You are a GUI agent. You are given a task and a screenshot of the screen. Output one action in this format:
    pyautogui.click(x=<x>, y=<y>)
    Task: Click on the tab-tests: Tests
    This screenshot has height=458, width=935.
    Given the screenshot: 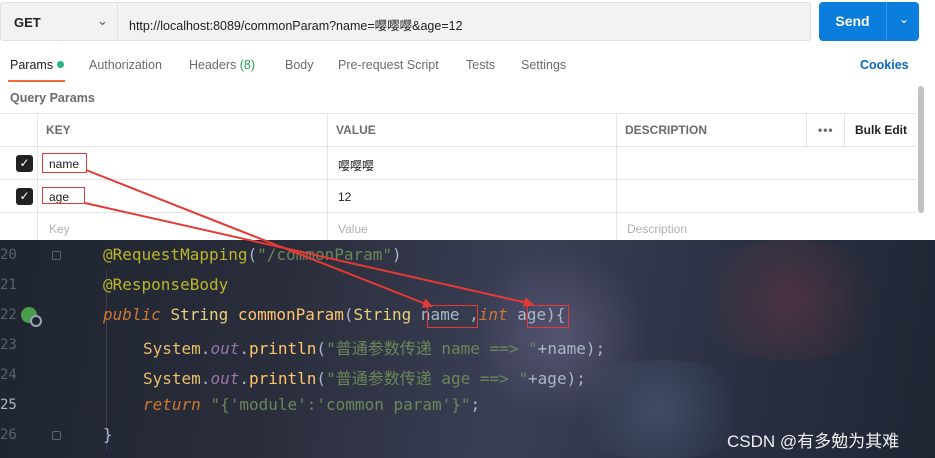 What is the action you would take?
    pyautogui.click(x=480, y=65)
    